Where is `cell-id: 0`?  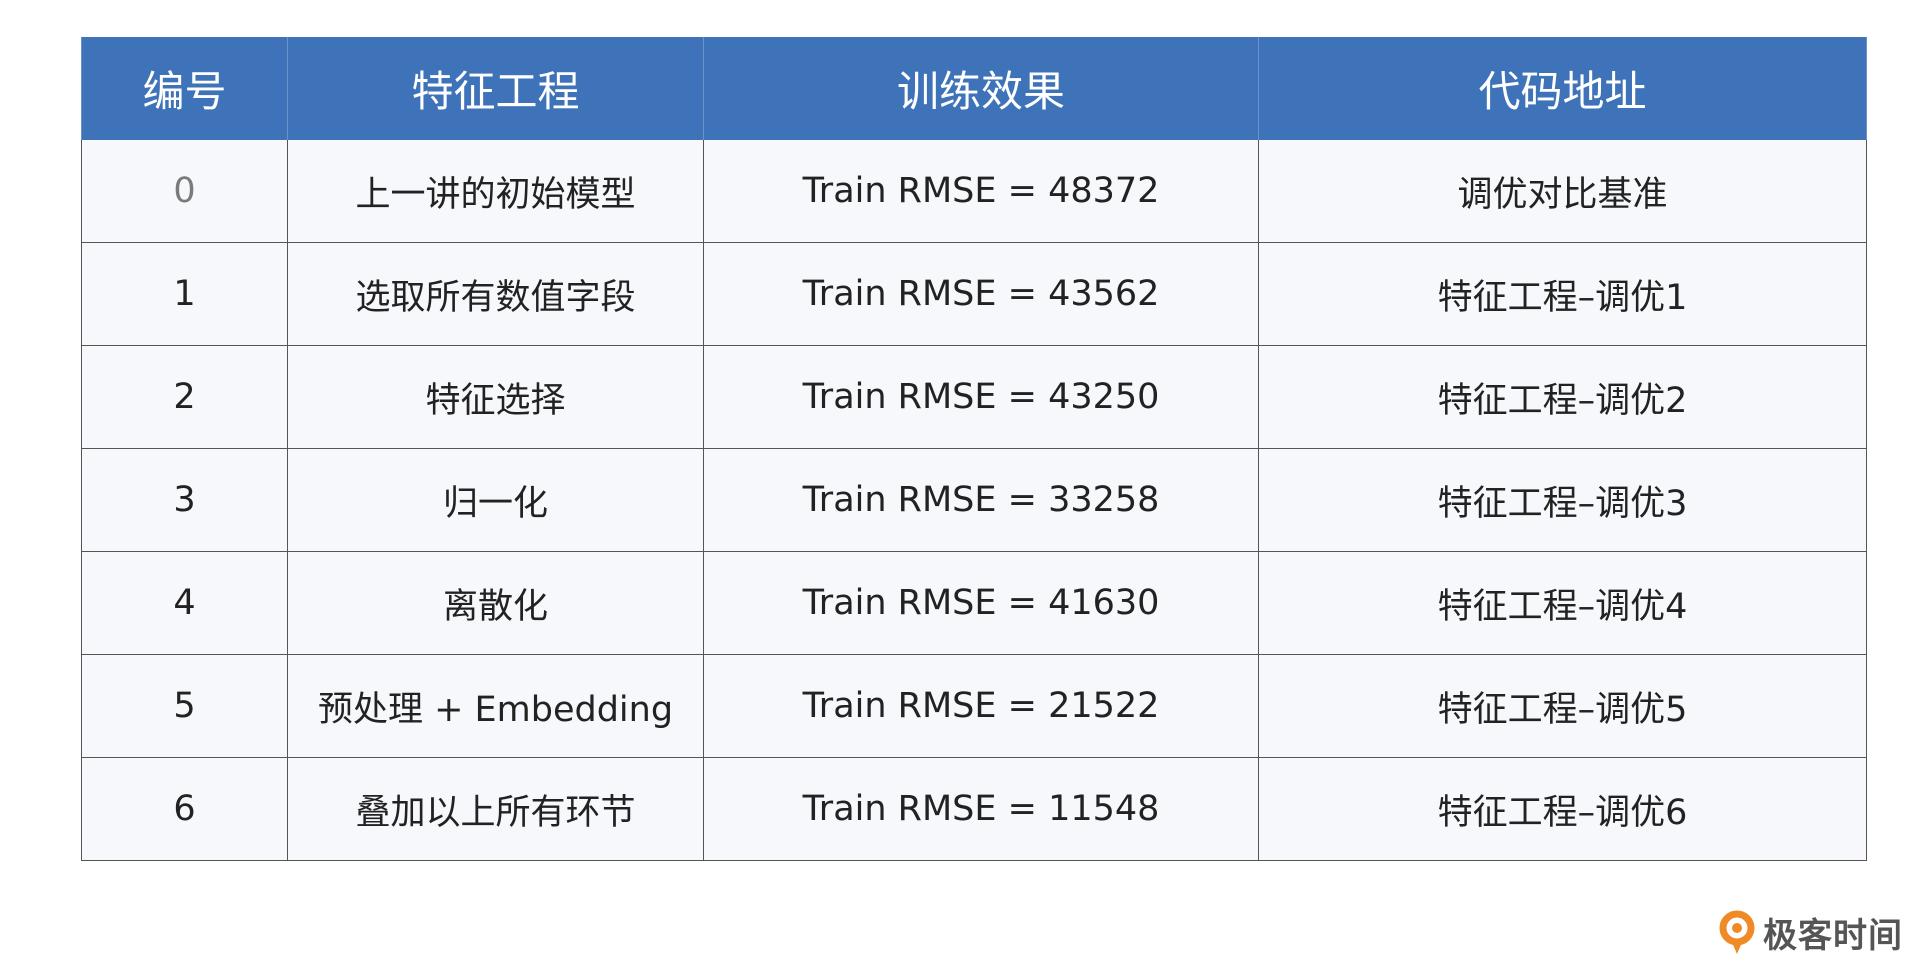 cell-id: 0 is located at coordinates (184, 191).